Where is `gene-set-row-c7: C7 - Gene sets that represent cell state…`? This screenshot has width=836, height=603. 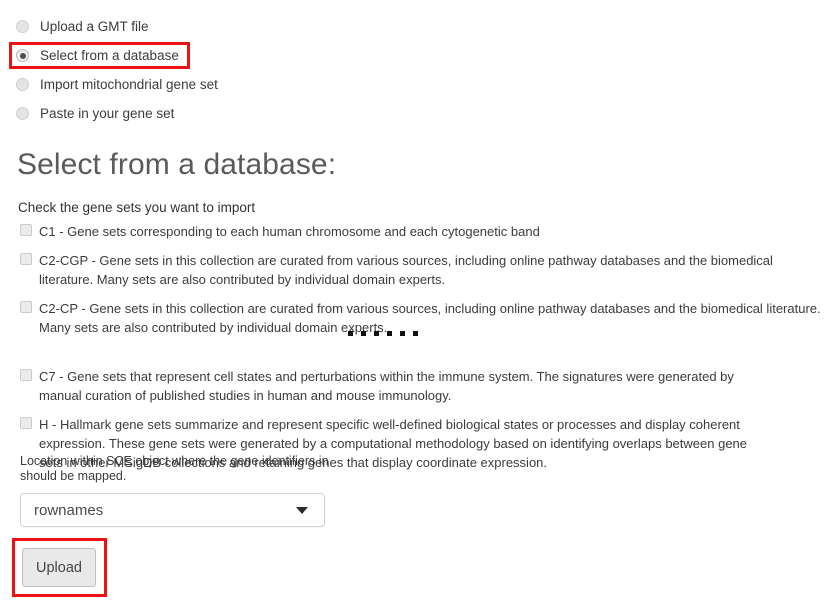 gene-set-row-c7: C7 - Gene sets that represent cell state… is located at coordinates (426, 386).